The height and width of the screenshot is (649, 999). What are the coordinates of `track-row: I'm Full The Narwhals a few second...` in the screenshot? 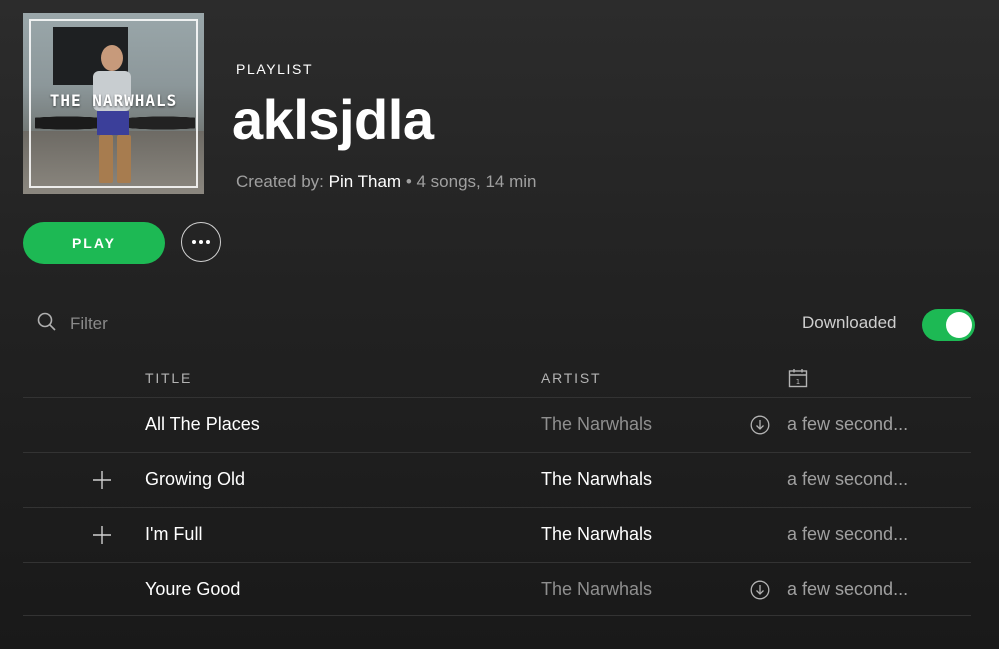 It's located at (497, 534).